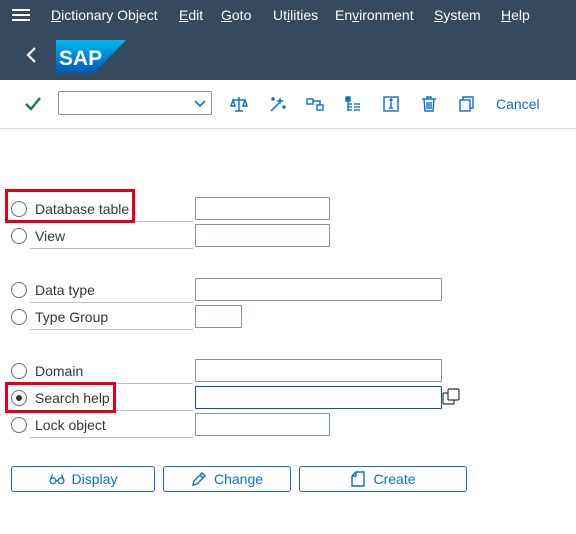 This screenshot has width=576, height=534. I want to click on input-domain, so click(318, 370).